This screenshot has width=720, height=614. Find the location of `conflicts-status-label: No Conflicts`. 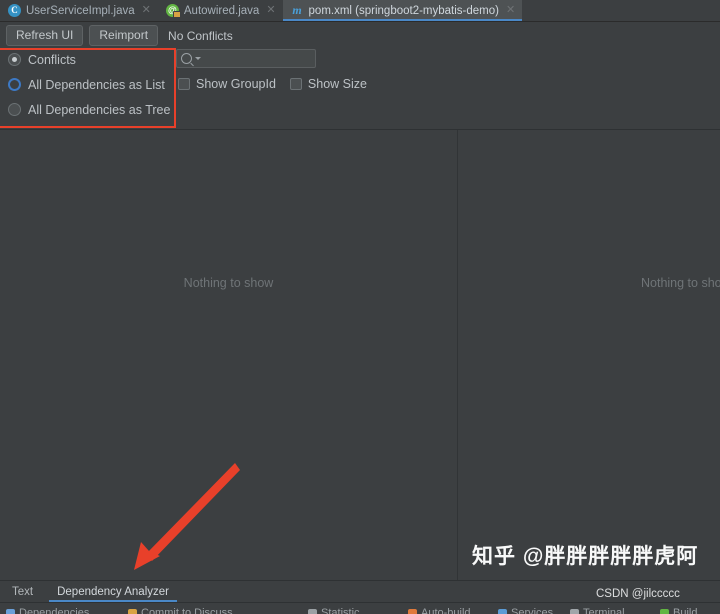

conflicts-status-label: No Conflicts is located at coordinates (200, 35).